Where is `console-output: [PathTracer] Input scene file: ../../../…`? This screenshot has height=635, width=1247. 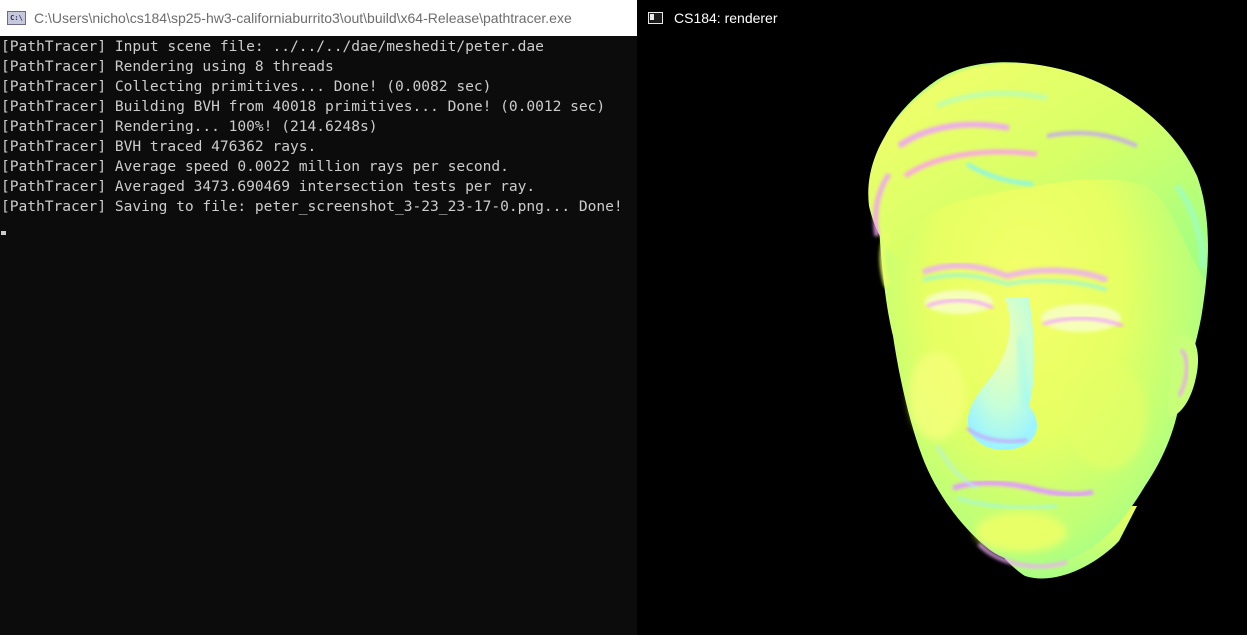
console-output: [PathTracer] Input scene file: ../../../… is located at coordinates (319, 127).